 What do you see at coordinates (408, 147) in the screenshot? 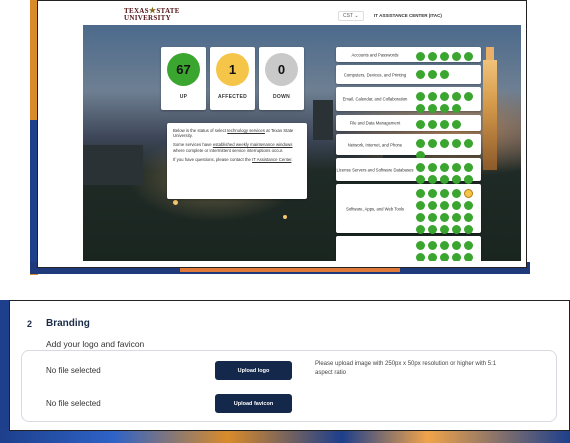
I see `service-row: Network, Internet, and Phone` at bounding box center [408, 147].